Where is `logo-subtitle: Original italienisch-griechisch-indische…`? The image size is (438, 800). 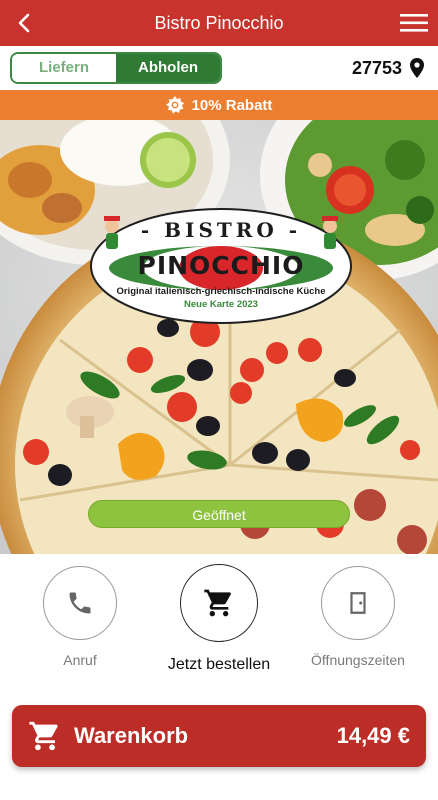
logo-subtitle: Original italienisch-griechisch-indische… is located at coordinates (221, 291).